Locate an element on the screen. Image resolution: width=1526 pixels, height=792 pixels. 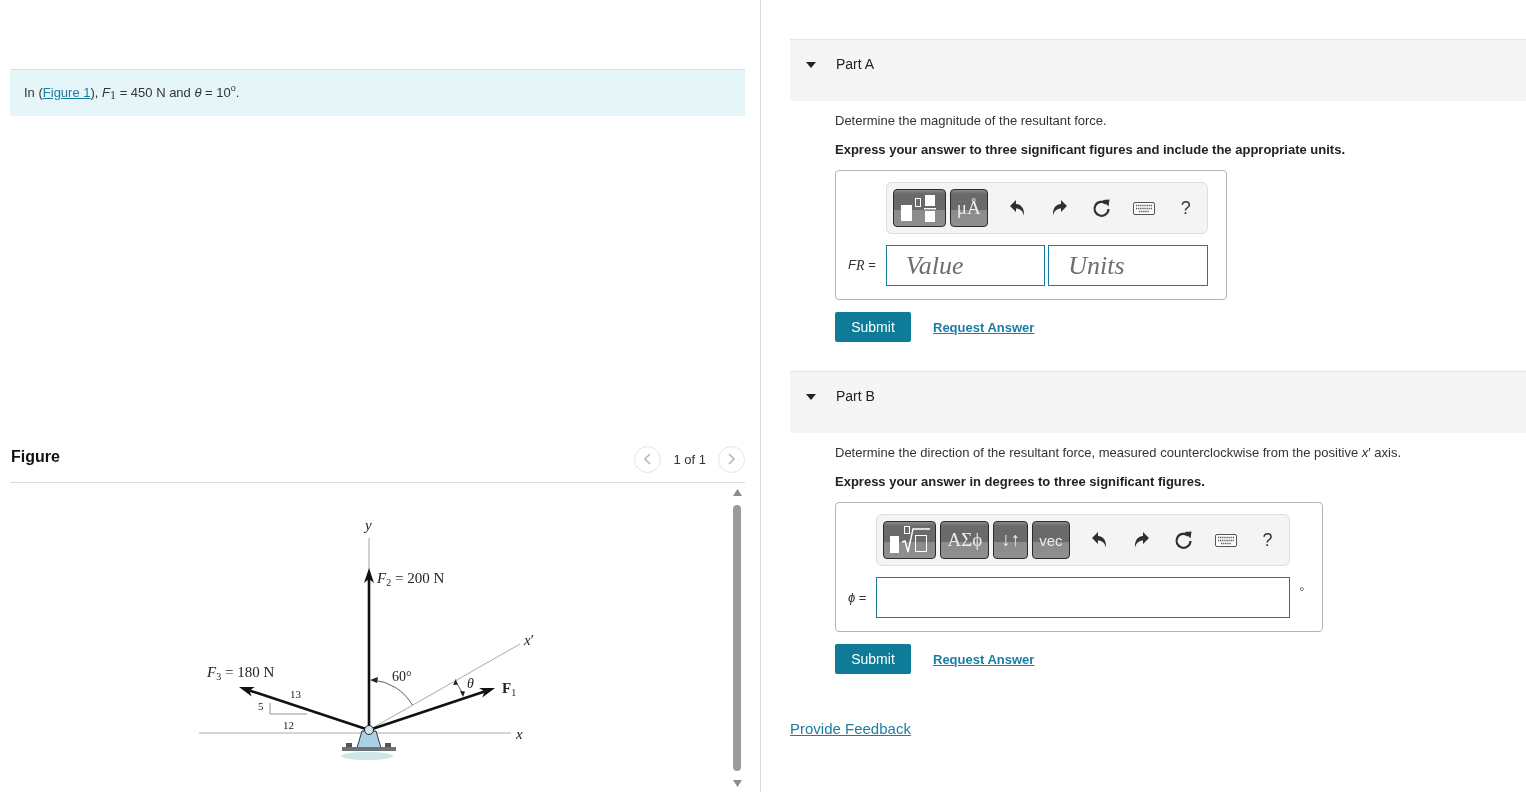
axis-label: x is located at coordinates (519, 734).